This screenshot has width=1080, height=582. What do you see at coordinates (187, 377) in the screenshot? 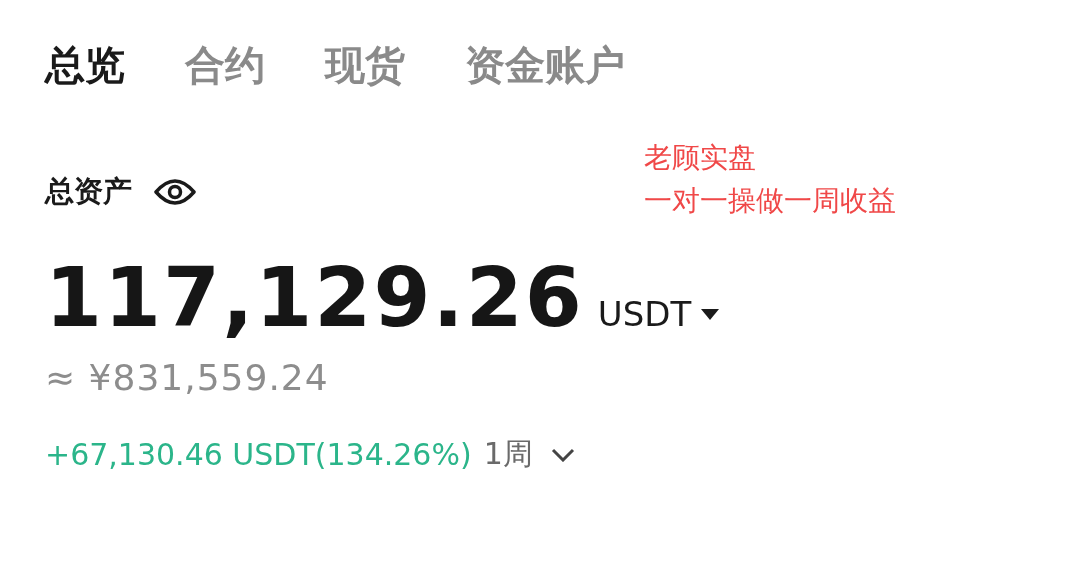
I see `fiat-value: ≈ ¥831,559.24` at bounding box center [187, 377].